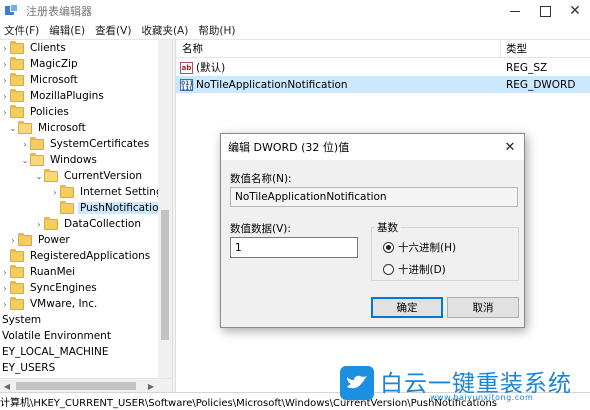  What do you see at coordinates (165, 30) in the screenshot?
I see `menu-favorites: 收藏夹(A)` at bounding box center [165, 30].